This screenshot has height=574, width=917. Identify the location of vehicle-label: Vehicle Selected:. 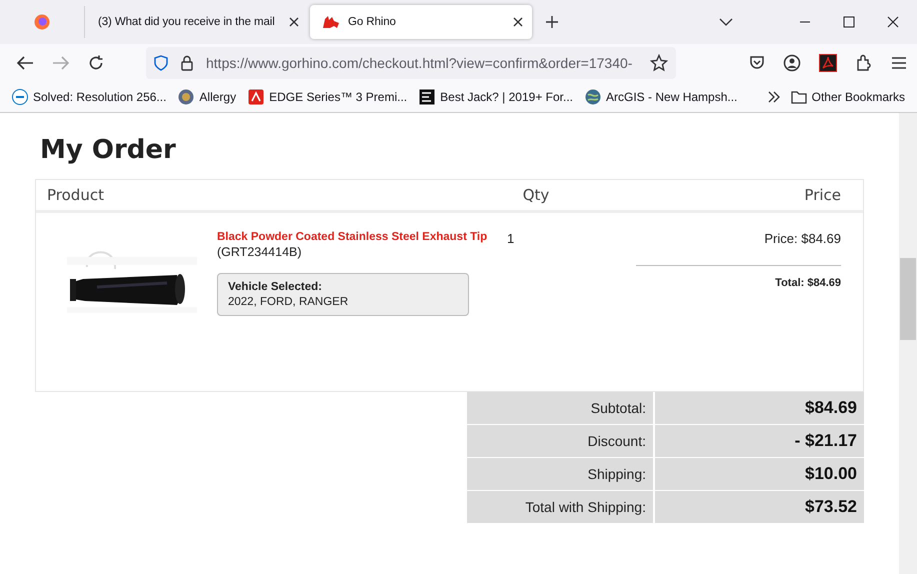
(275, 287).